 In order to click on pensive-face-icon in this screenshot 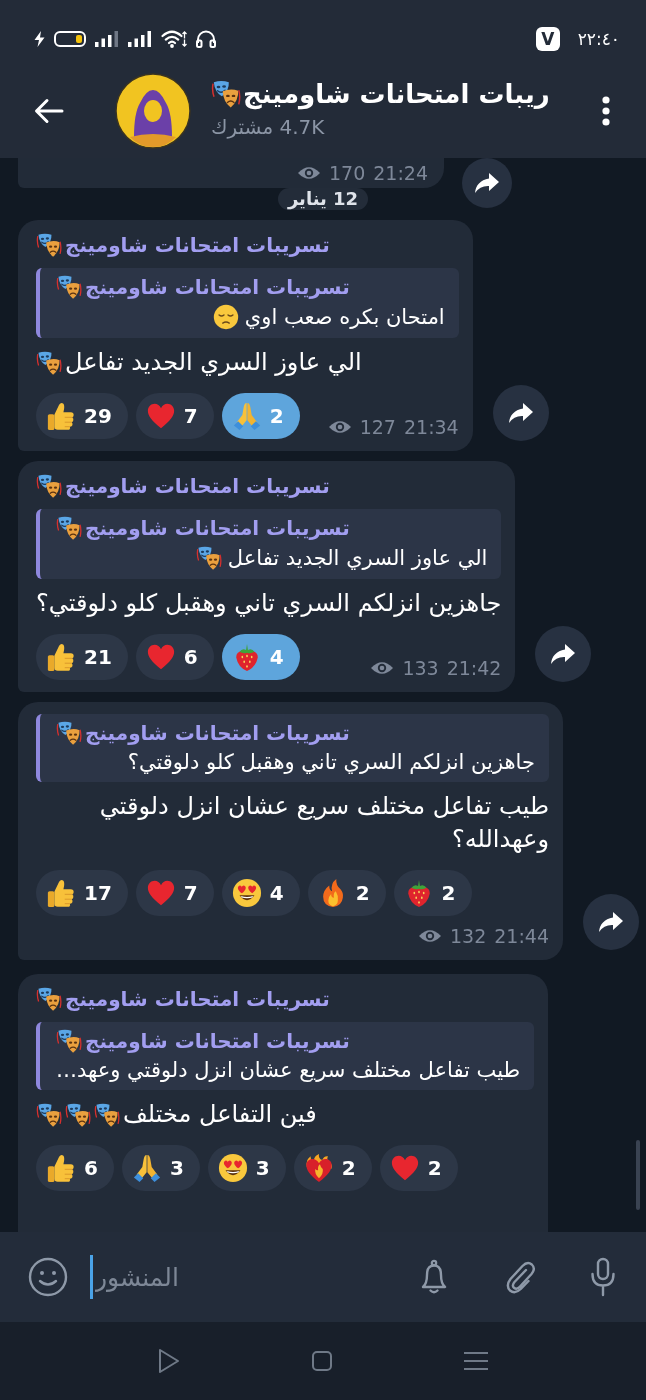, I will do `click(225, 317)`.